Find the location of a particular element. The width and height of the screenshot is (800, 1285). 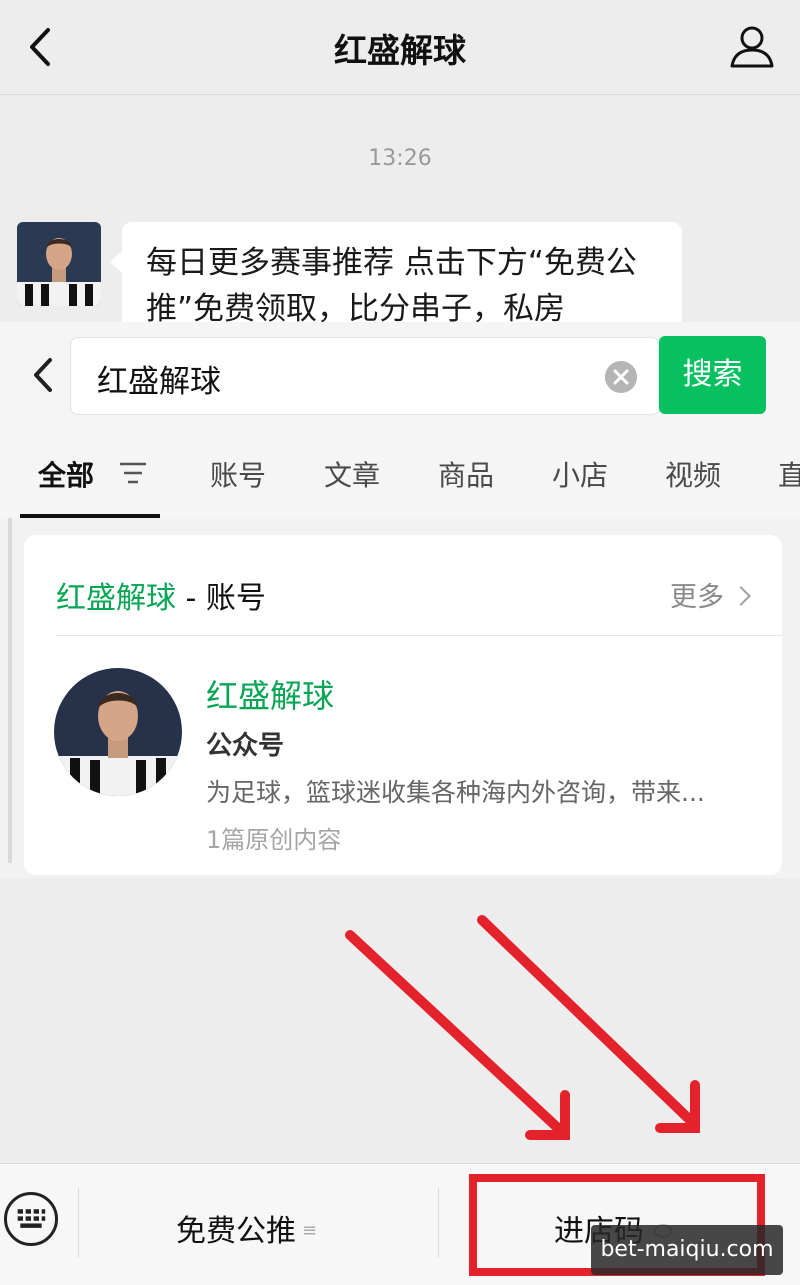

search-query: 红盛解球 is located at coordinates (159, 382).